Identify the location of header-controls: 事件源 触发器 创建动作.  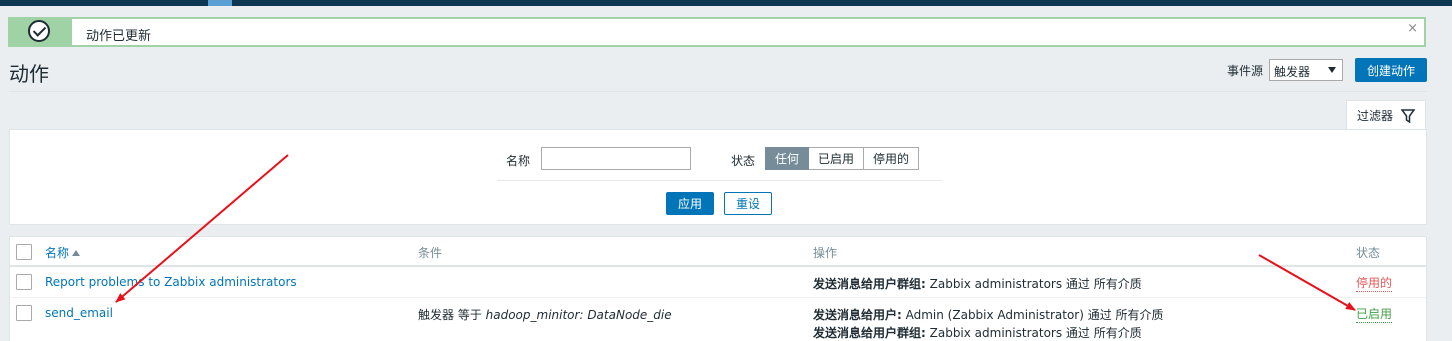
(1327, 70).